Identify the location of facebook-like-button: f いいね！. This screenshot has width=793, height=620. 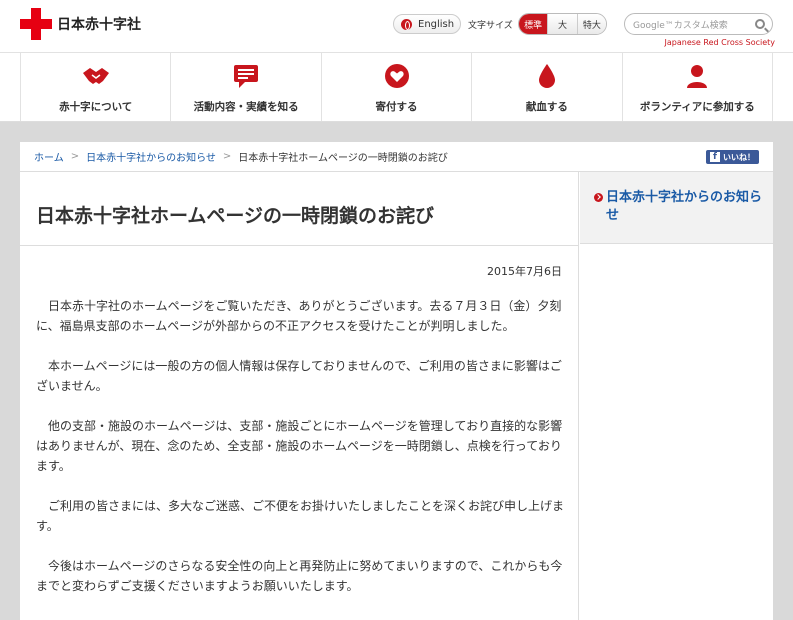
(732, 157).